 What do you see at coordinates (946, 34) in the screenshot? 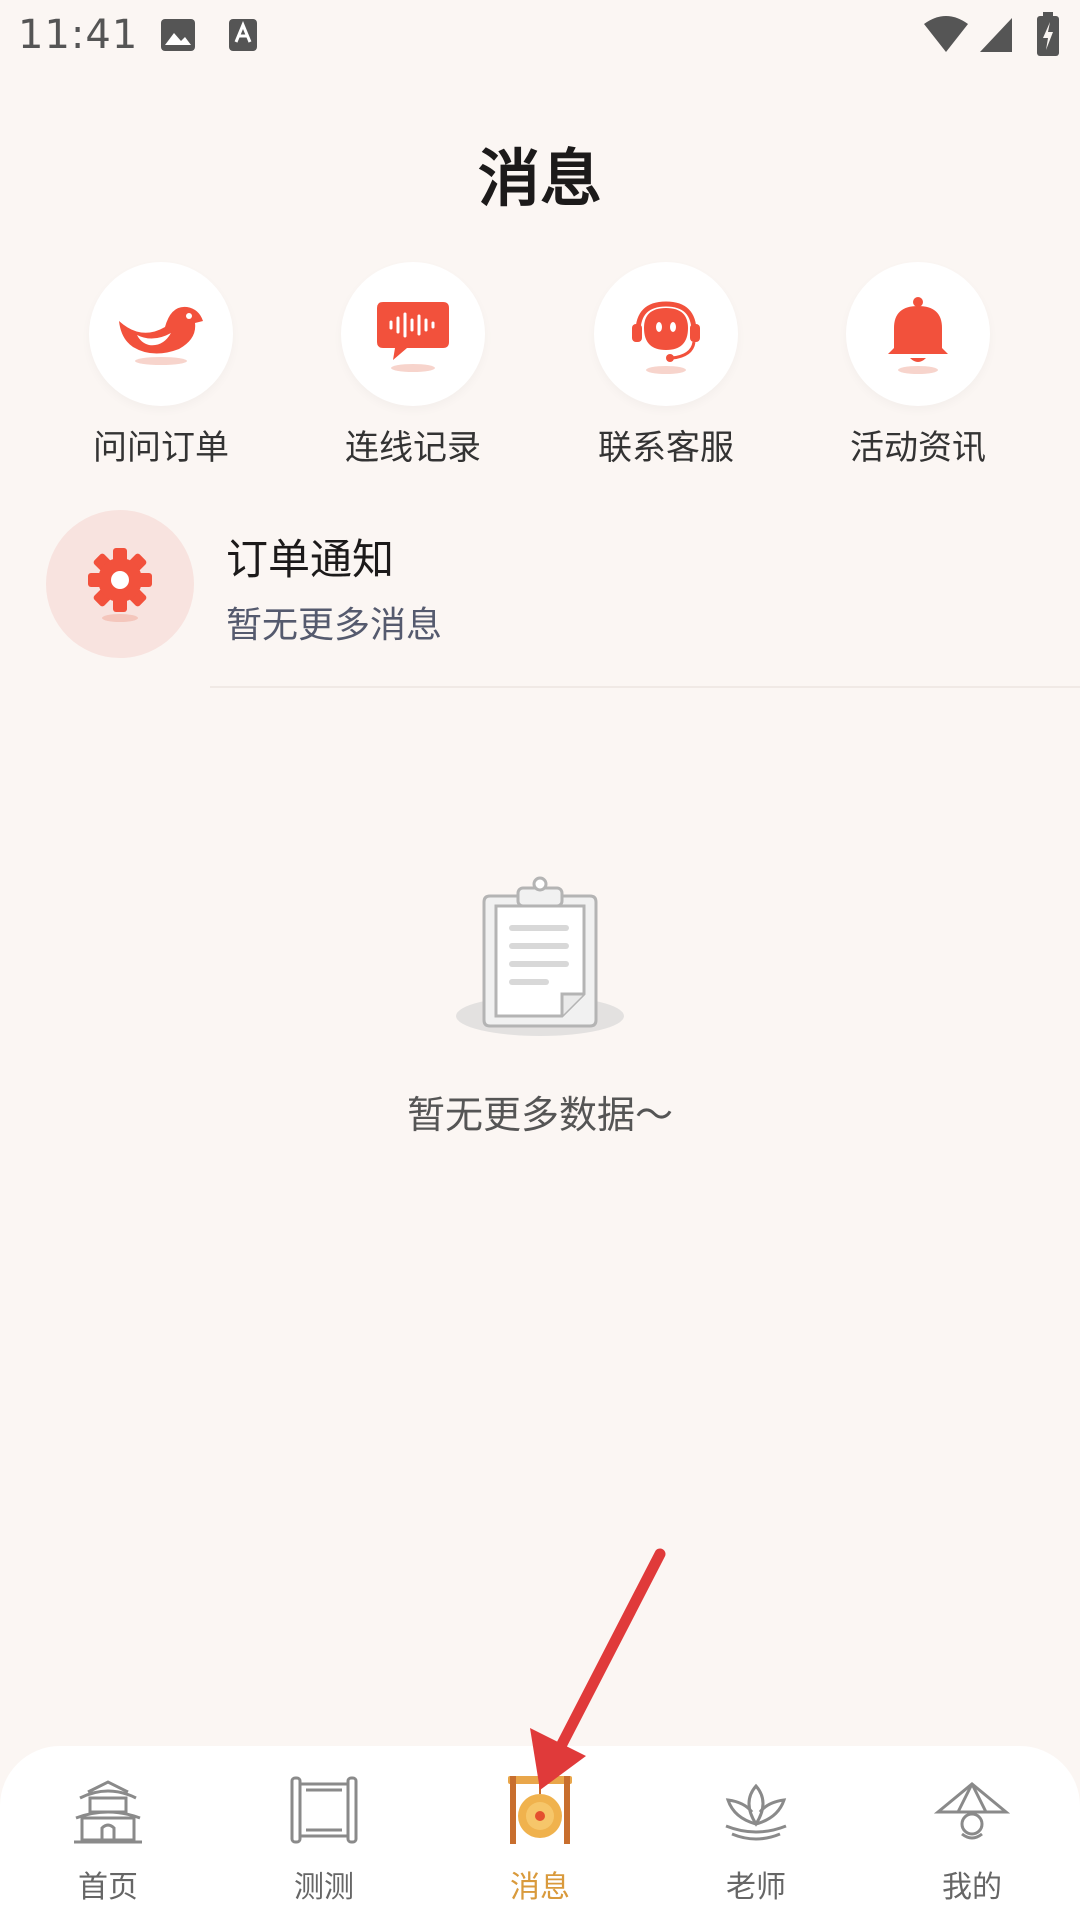
I see `wifi-icon` at bounding box center [946, 34].